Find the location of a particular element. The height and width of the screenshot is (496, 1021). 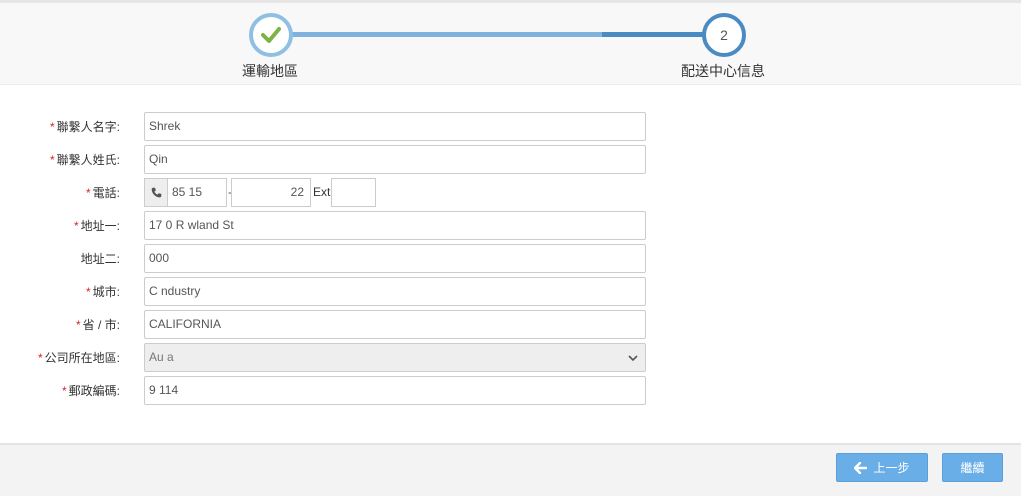

city-label: 城市: is located at coordinates (106, 292).